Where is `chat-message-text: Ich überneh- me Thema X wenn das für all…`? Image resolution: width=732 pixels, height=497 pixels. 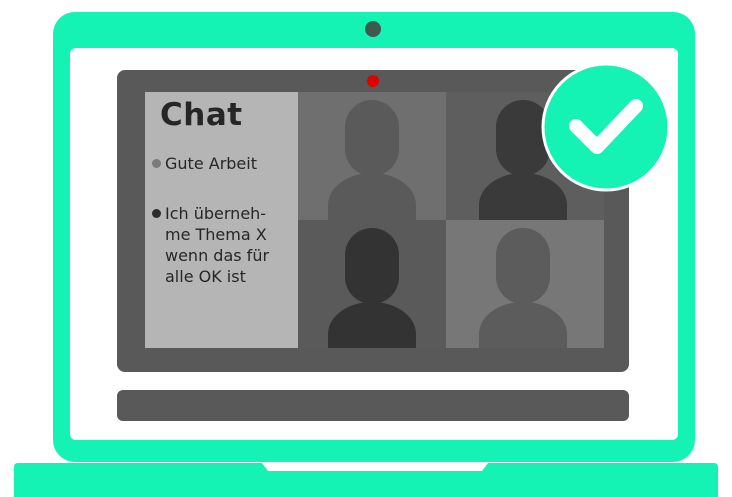
chat-message-text: Ich überneh- me Thema X wenn das für all… is located at coordinates (217, 245).